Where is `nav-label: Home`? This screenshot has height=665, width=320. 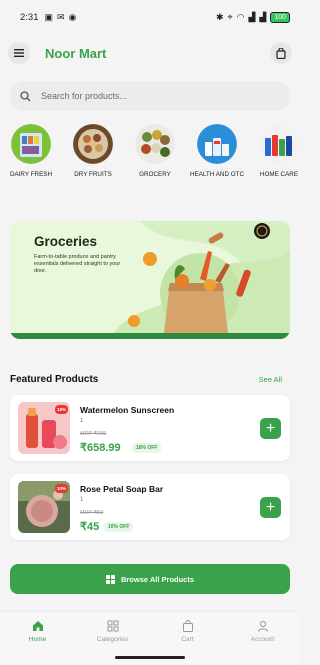
nav-label: Home is located at coordinates (37, 639).